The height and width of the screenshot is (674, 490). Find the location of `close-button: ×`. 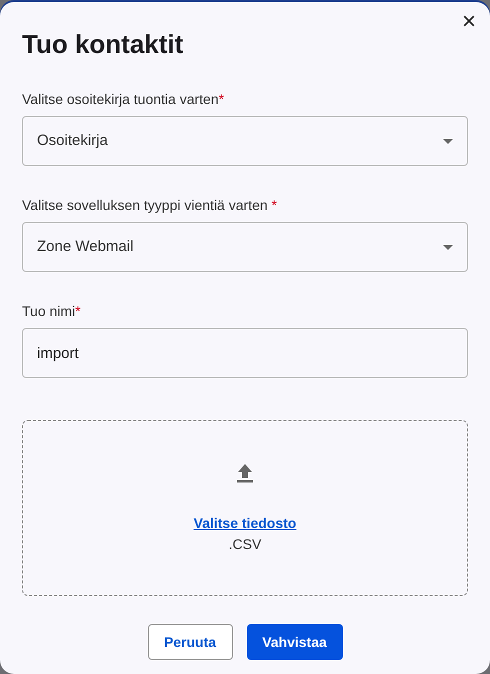

close-button: × is located at coordinates (469, 22).